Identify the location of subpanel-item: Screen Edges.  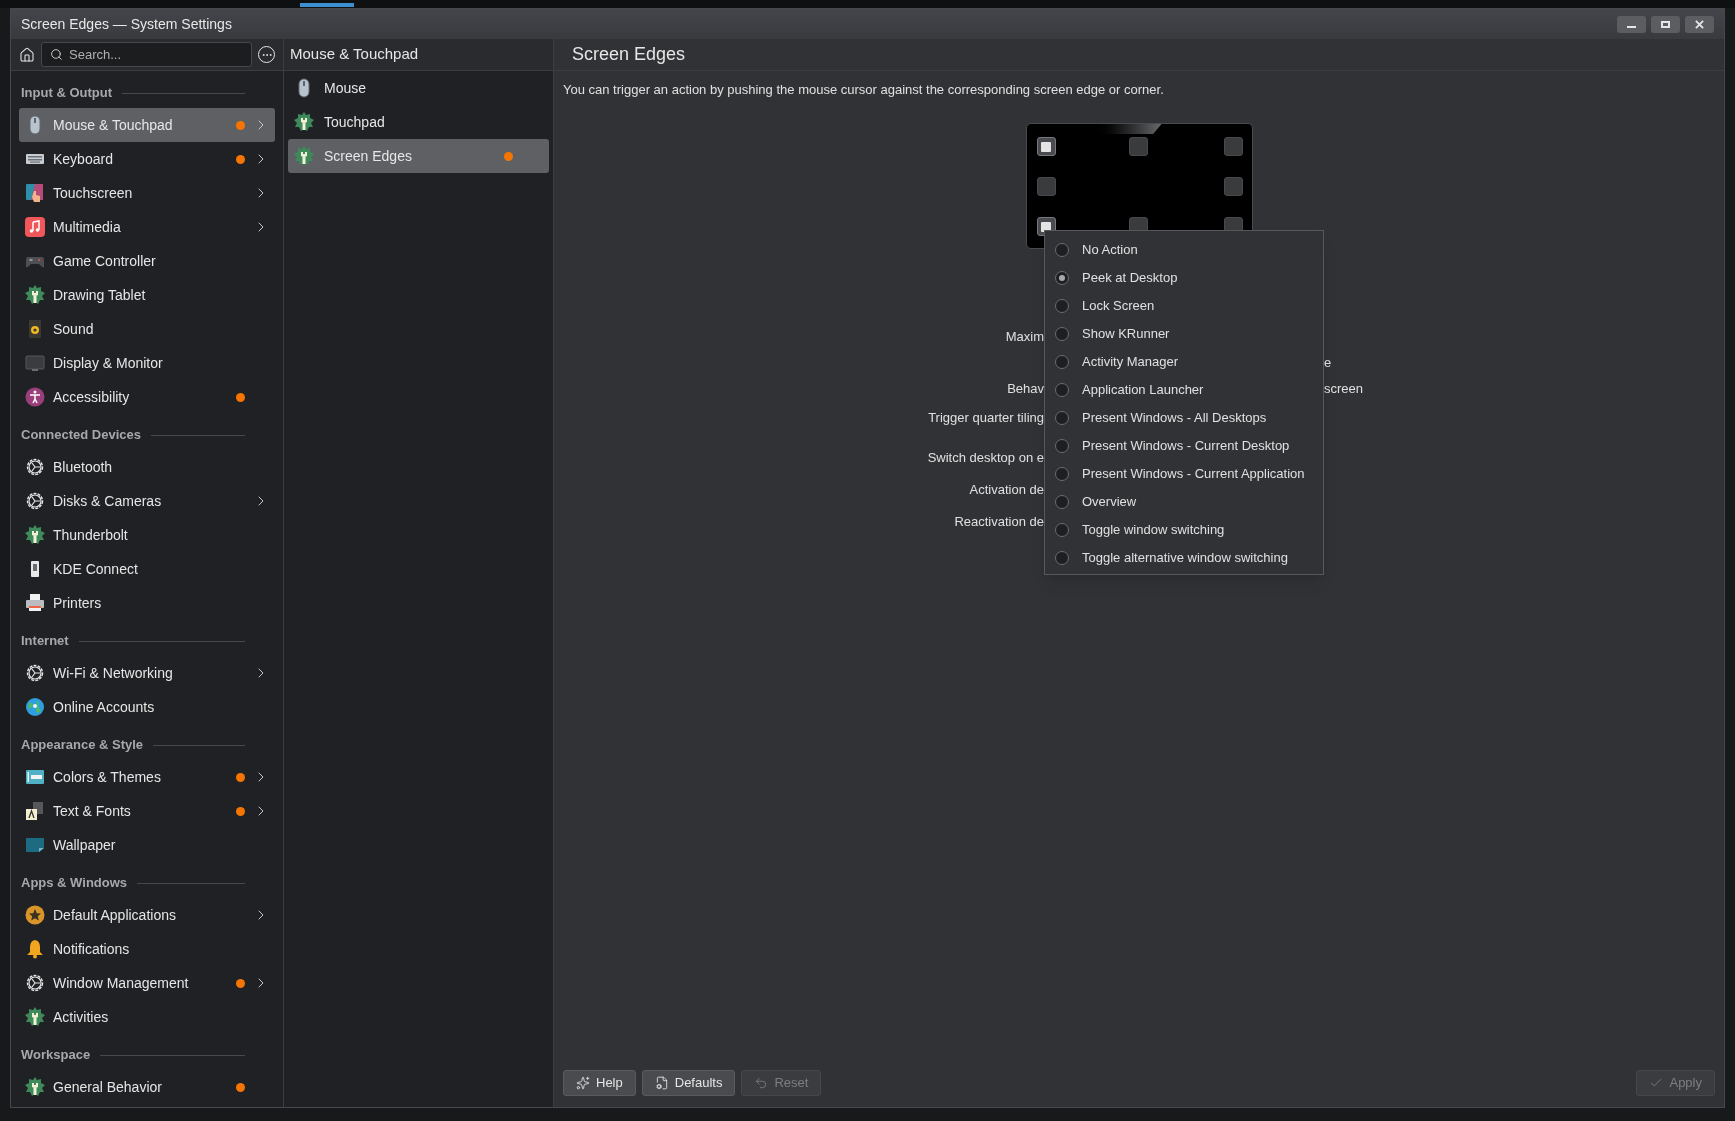
(418, 156).